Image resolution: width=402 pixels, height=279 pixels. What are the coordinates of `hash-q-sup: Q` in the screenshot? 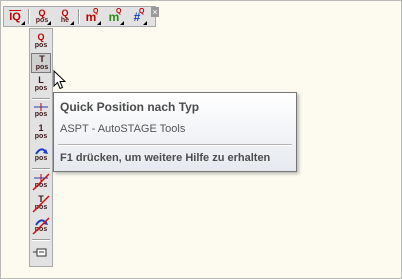 It's located at (142, 11).